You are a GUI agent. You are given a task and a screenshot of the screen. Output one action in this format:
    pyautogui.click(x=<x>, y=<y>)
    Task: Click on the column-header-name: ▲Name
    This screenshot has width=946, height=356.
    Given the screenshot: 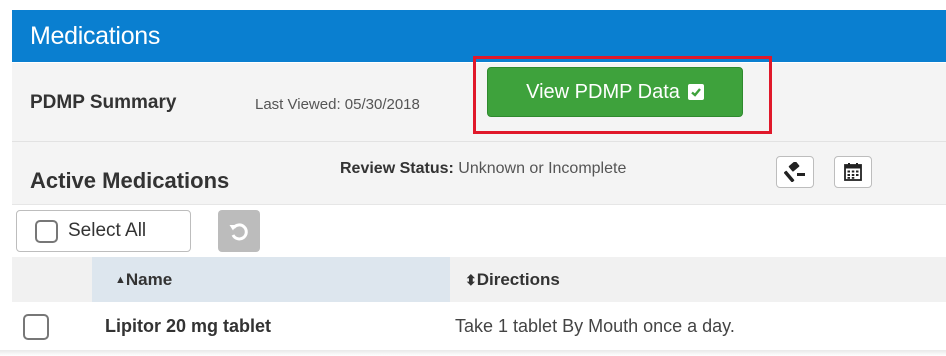 What is the action you would take?
    pyautogui.click(x=143, y=280)
    